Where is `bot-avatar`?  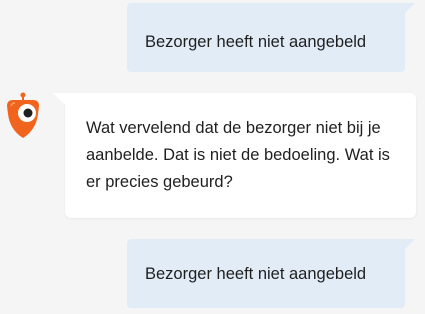
bot-avatar is located at coordinates (23, 116).